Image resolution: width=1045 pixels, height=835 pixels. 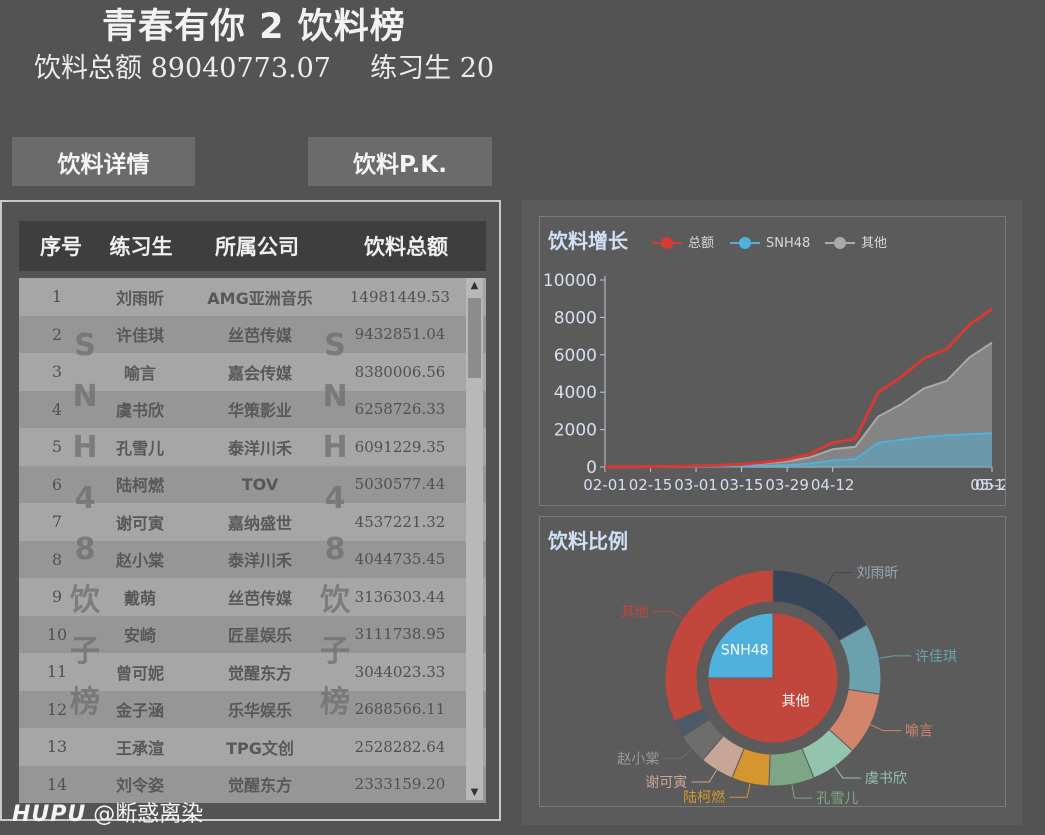 What do you see at coordinates (796, 702) in the screenshot?
I see `inner-slice-label: 其他` at bounding box center [796, 702].